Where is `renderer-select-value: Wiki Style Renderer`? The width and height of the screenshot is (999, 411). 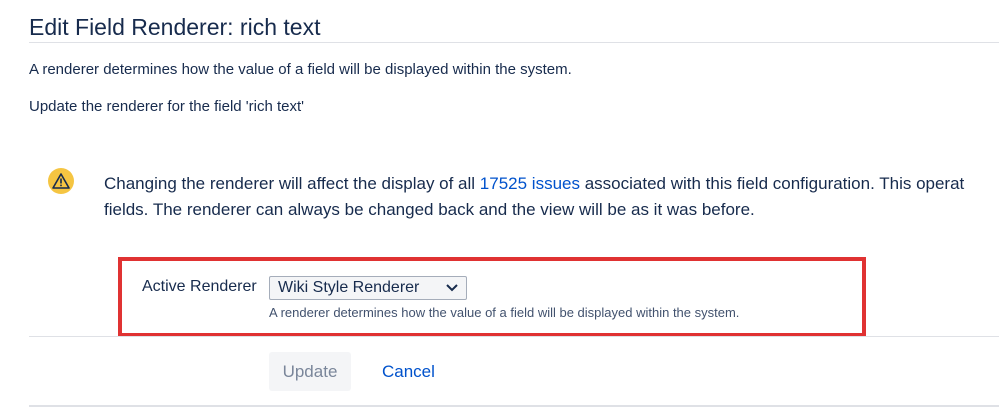
renderer-select-value: Wiki Style Renderer is located at coordinates (349, 287).